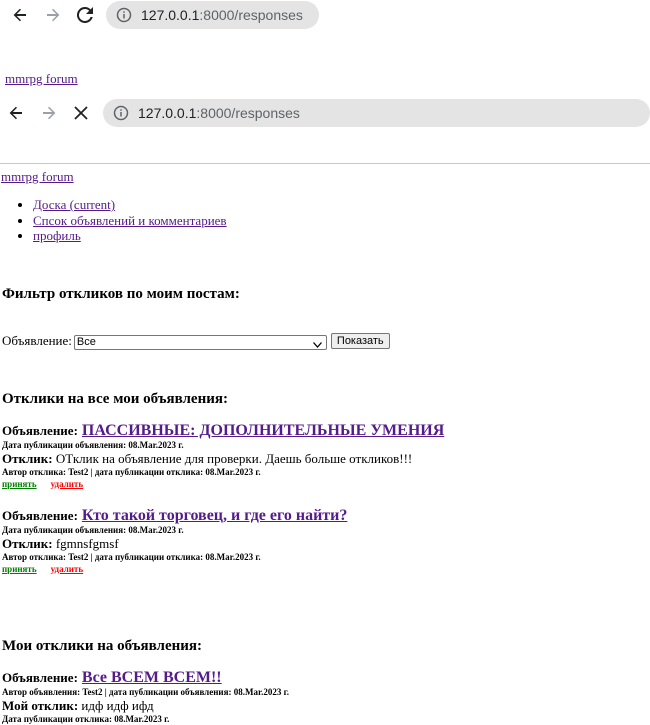 The height and width of the screenshot is (725, 650). Describe the element at coordinates (87, 543) in the screenshot. I see `response-text: fgmnsfgmsf` at that location.